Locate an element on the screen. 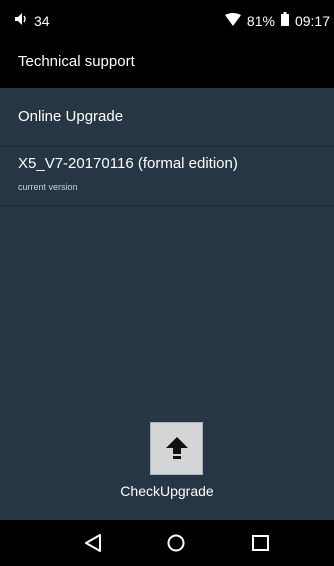 Image resolution: width=334 pixels, height=566 pixels. status-right: 81% 09:17 is located at coordinates (277, 20).